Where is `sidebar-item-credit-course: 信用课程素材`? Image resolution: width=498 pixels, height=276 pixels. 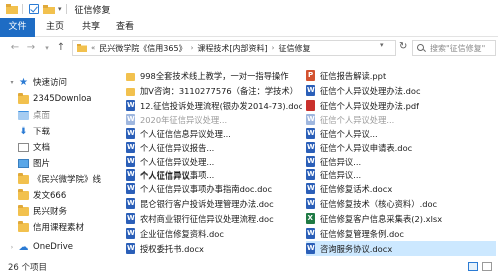 sidebar-item-credit-course: 信用课程素材 is located at coordinates (42, 227).